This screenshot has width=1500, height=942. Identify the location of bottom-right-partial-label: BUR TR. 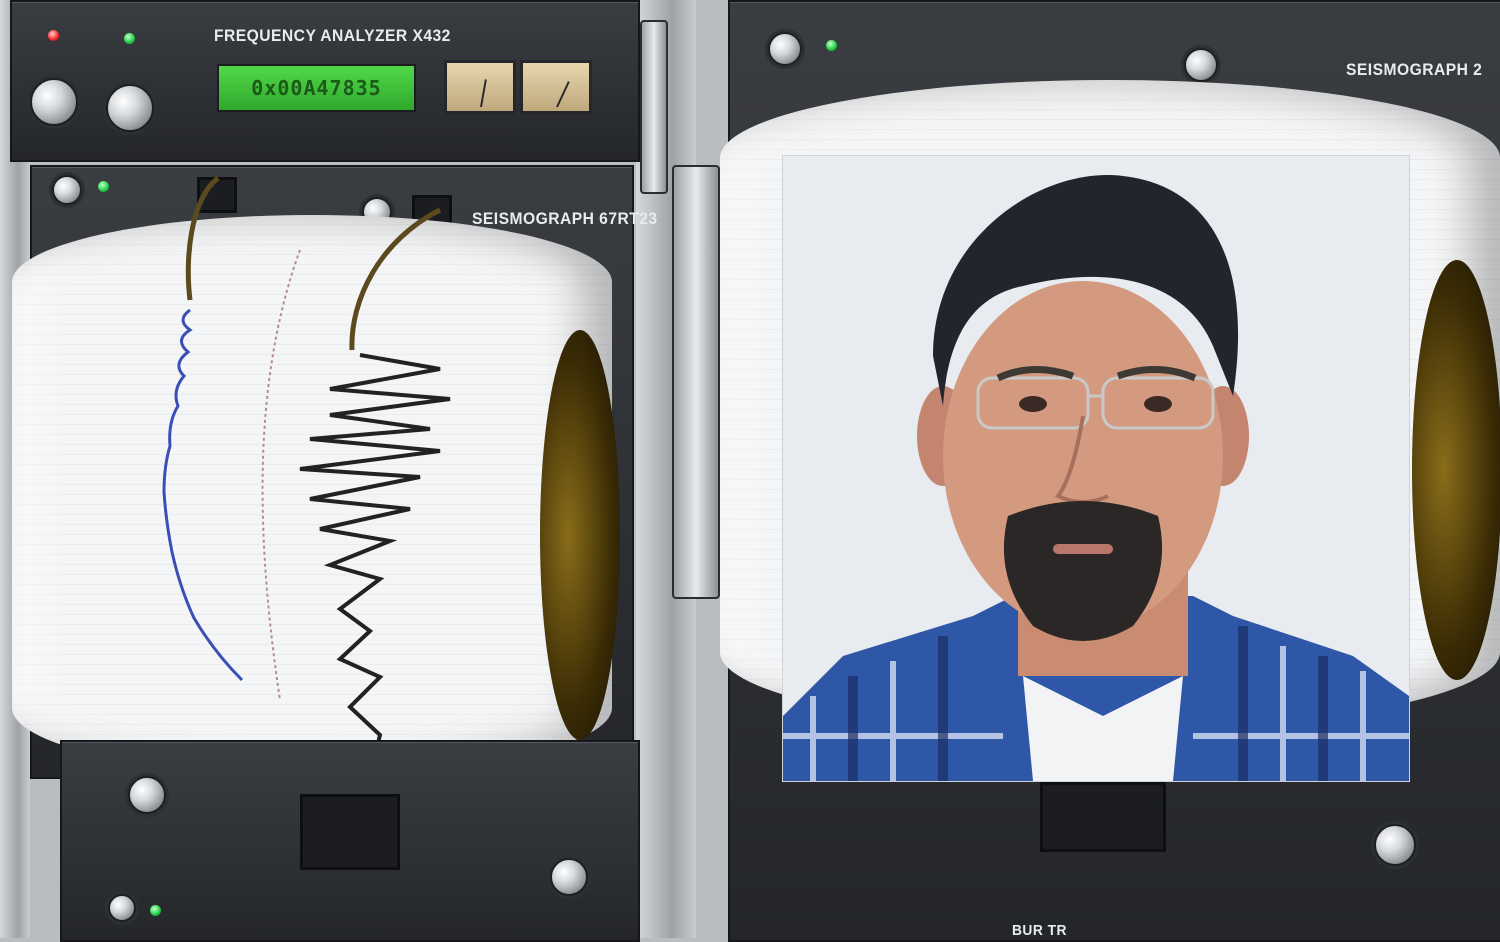
(1039, 930).